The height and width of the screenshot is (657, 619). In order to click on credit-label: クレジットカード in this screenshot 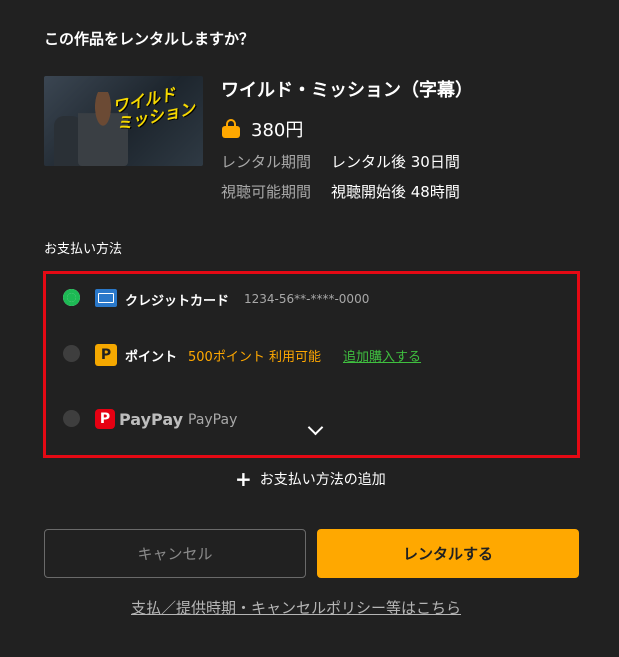, I will do `click(177, 301)`.